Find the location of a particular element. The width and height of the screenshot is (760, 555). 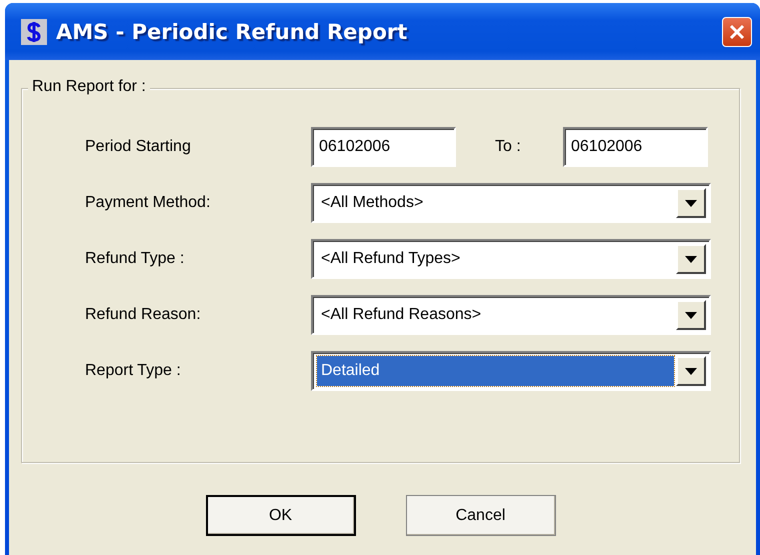

window-title: AMS - Periodic Refund Report is located at coordinates (232, 32).